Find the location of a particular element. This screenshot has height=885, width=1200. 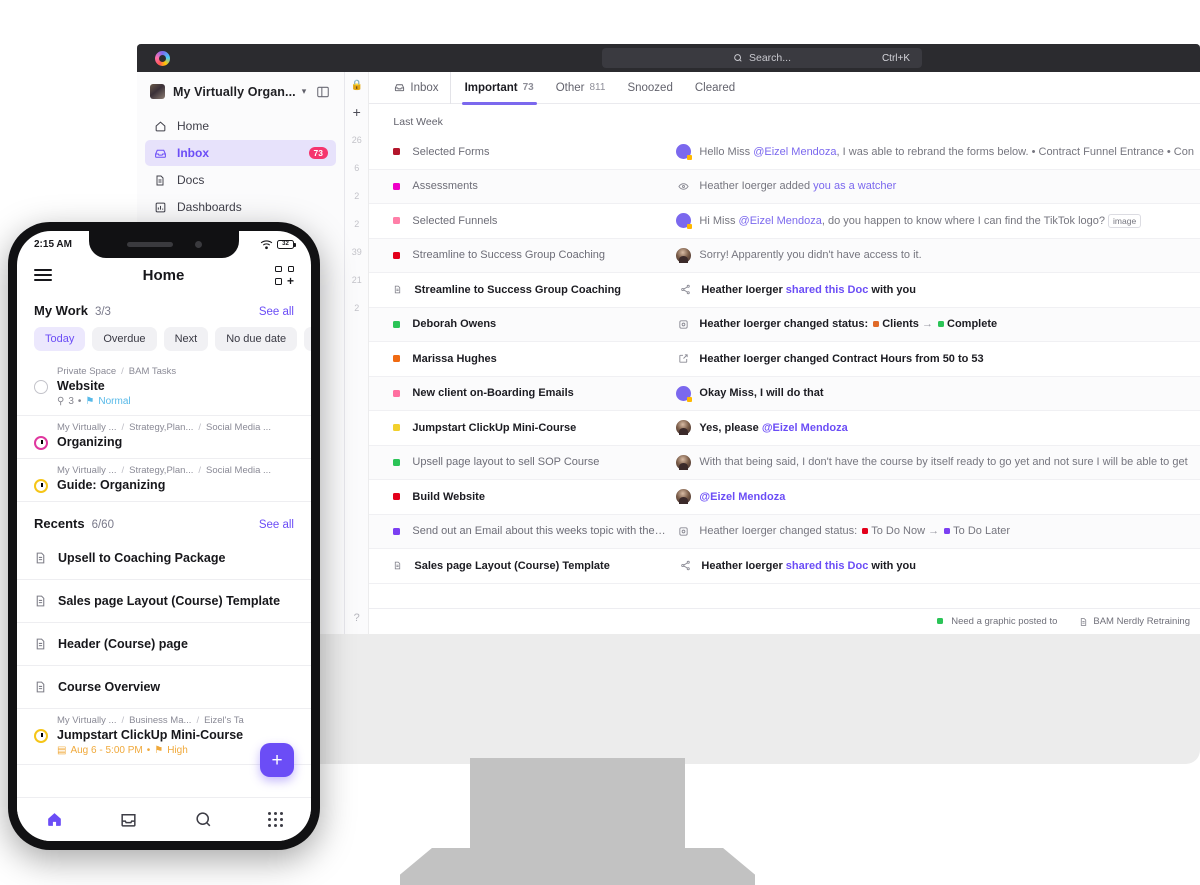

sidebar-item-home: Home is located at coordinates (240, 126).